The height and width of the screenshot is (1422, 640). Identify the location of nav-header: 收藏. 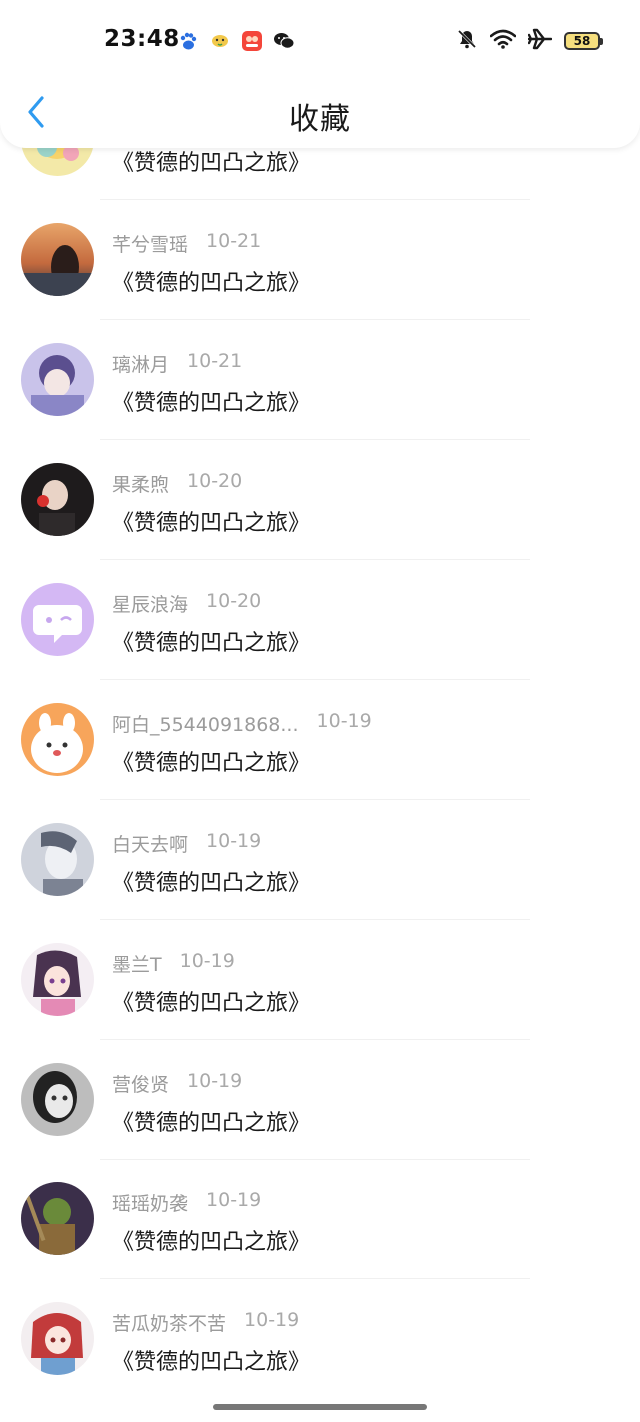
(320, 115).